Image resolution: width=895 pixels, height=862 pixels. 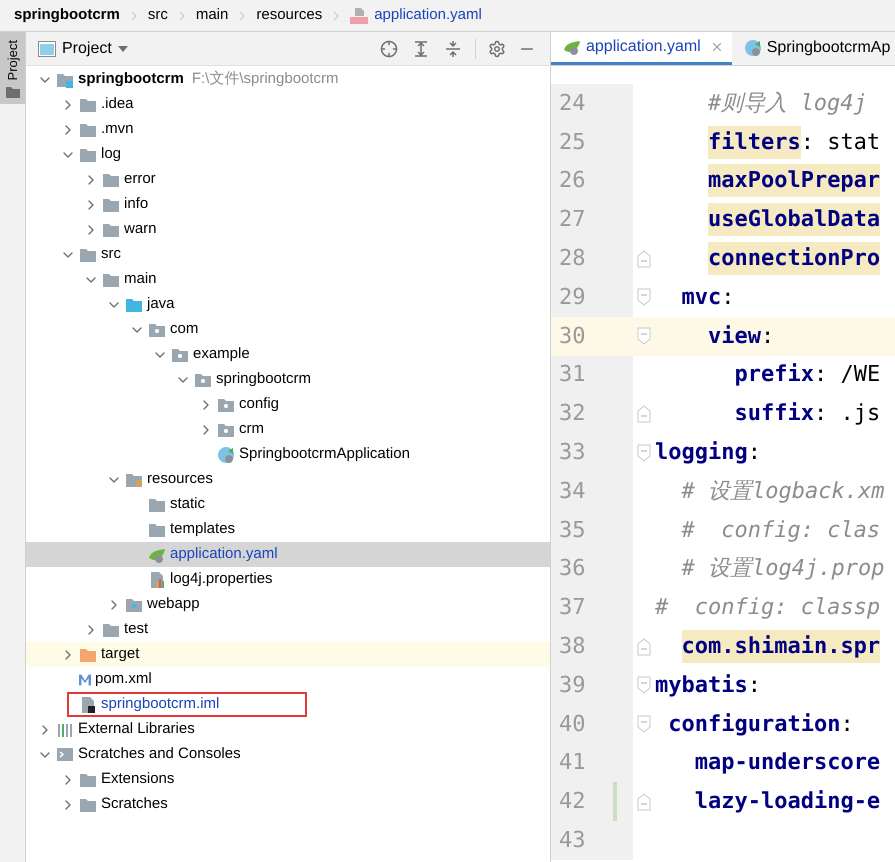 I want to click on tree-row: External Libraries, so click(x=288, y=729).